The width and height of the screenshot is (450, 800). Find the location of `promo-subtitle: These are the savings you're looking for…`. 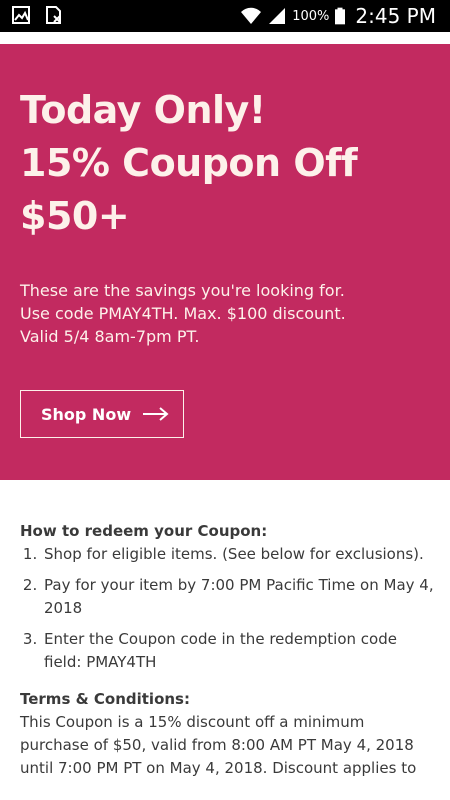

promo-subtitle: These are the savings you're looking for… is located at coordinates (225, 313).